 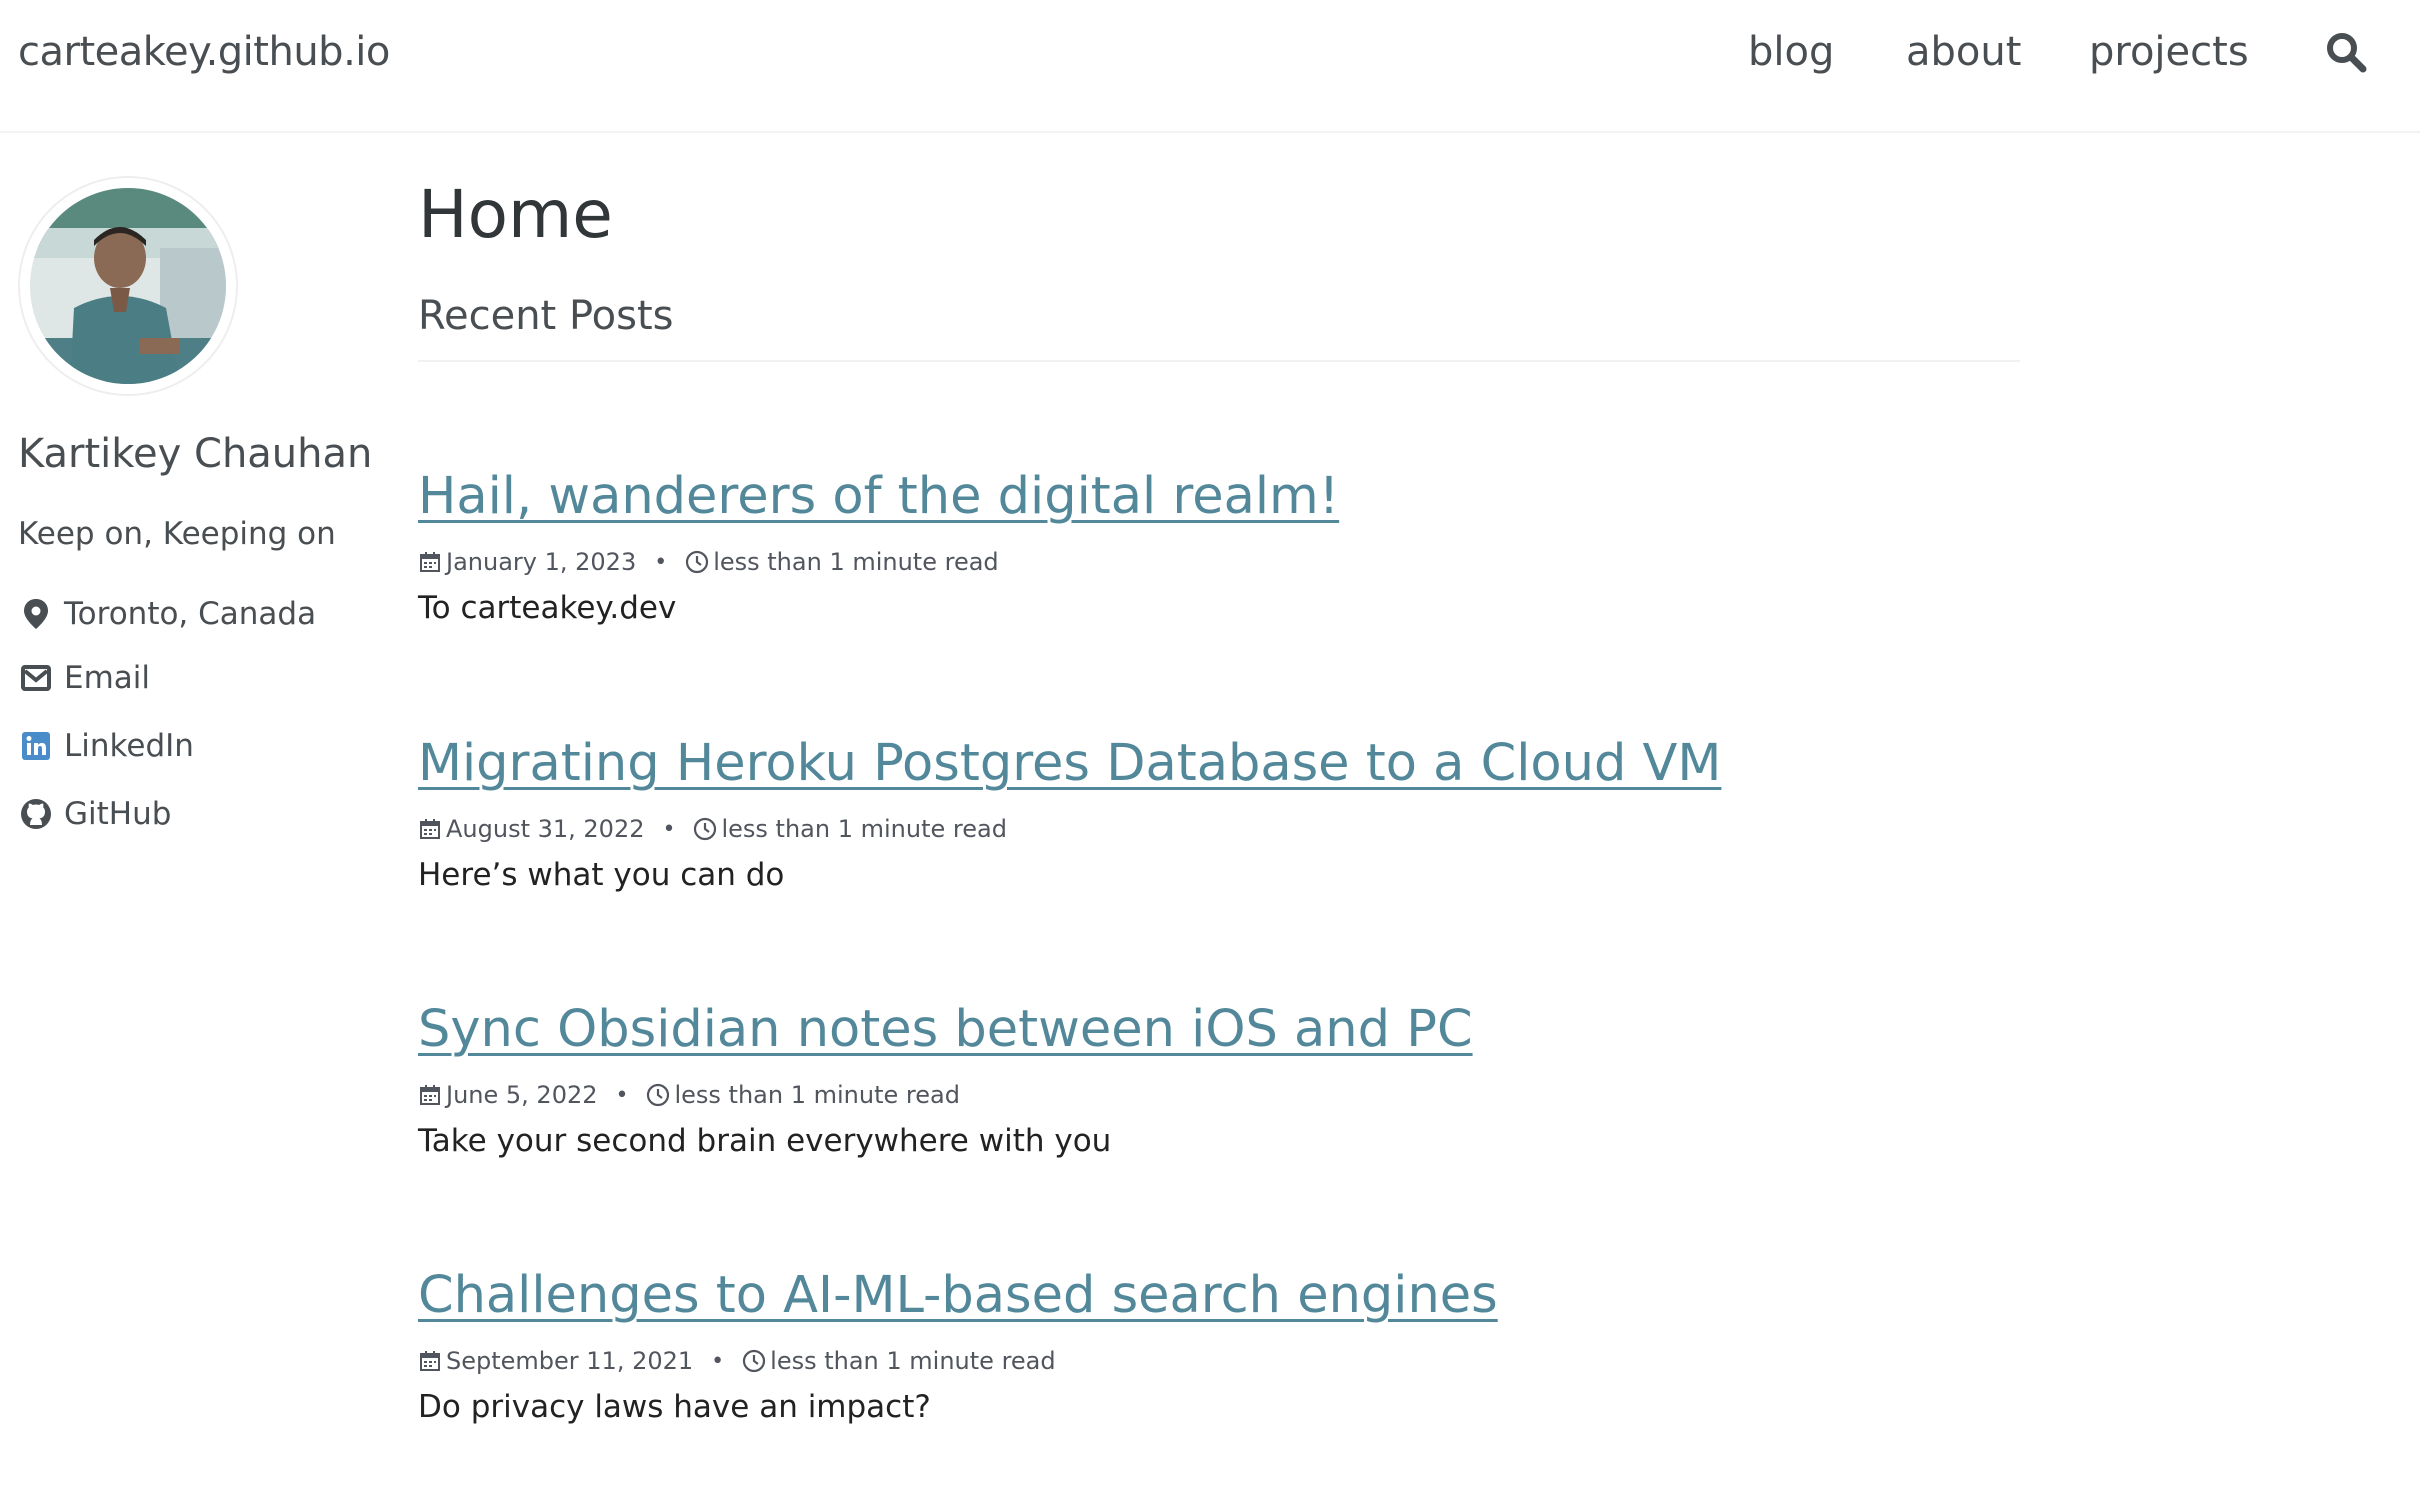 What do you see at coordinates (515, 214) in the screenshot?
I see `page-title: Home` at bounding box center [515, 214].